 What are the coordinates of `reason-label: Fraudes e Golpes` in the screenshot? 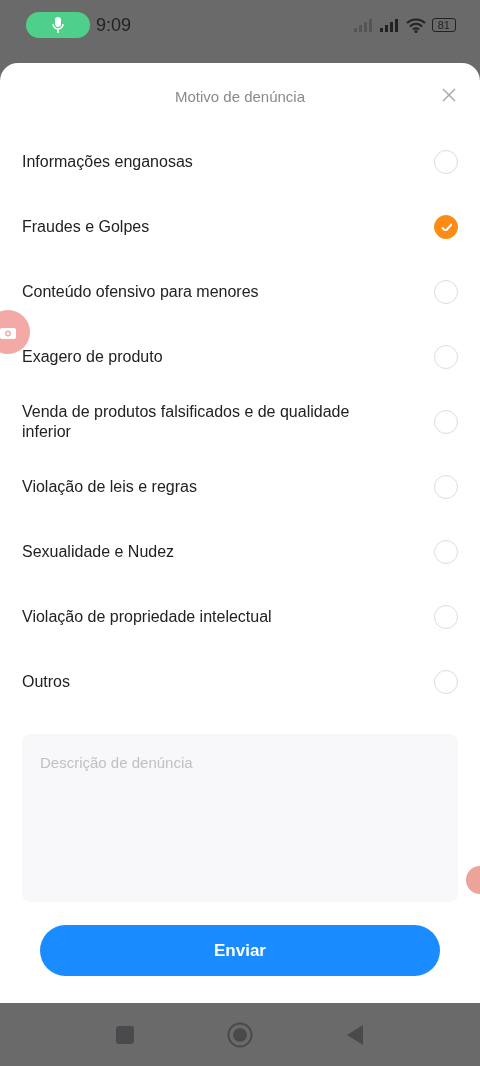 It's located at (86, 226).